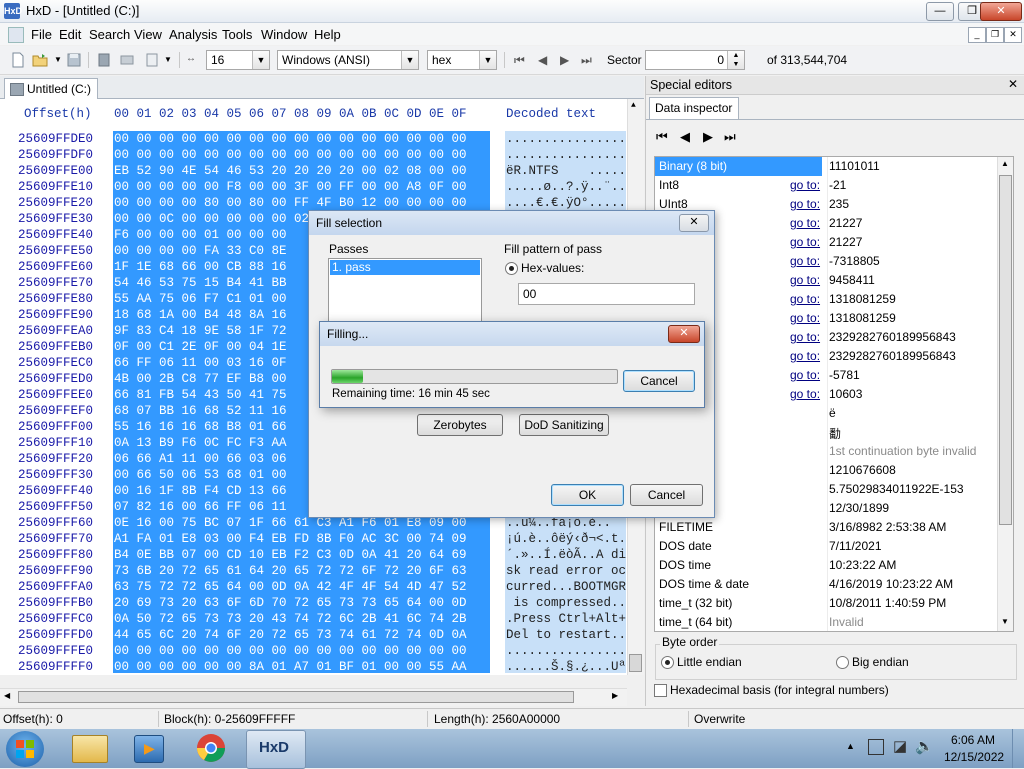 The width and height of the screenshot is (1024, 769). Describe the element at coordinates (844, 375) in the screenshot. I see `inspector-value: -5781` at that location.